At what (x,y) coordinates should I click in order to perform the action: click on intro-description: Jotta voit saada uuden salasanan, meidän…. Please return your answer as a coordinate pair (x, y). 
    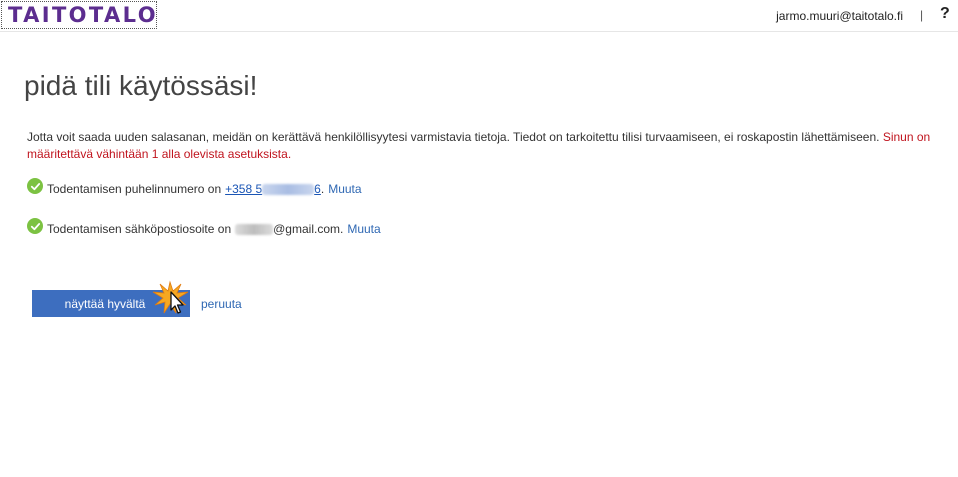
    Looking at the image, I should click on (453, 137).